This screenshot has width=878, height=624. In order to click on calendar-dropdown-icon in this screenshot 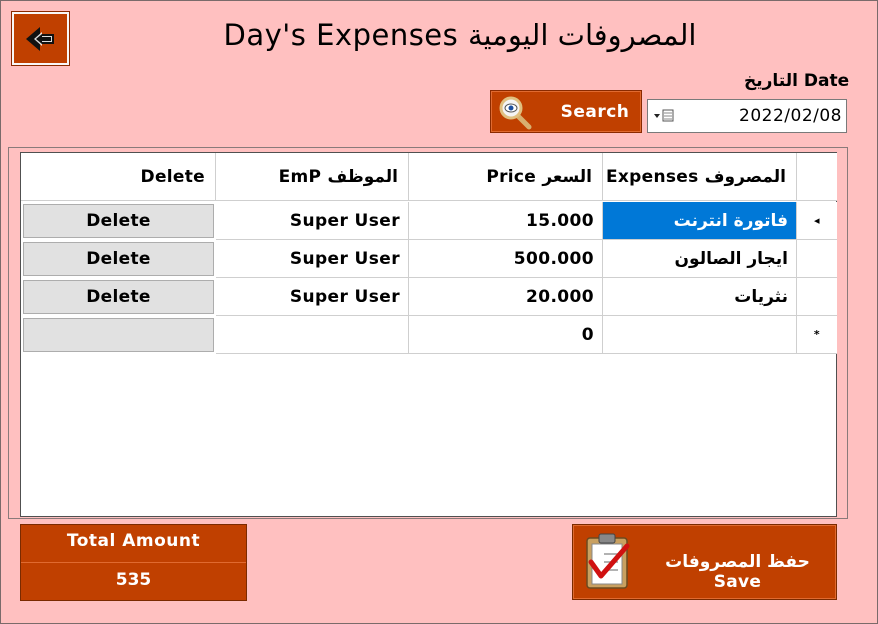, I will do `click(664, 116)`.